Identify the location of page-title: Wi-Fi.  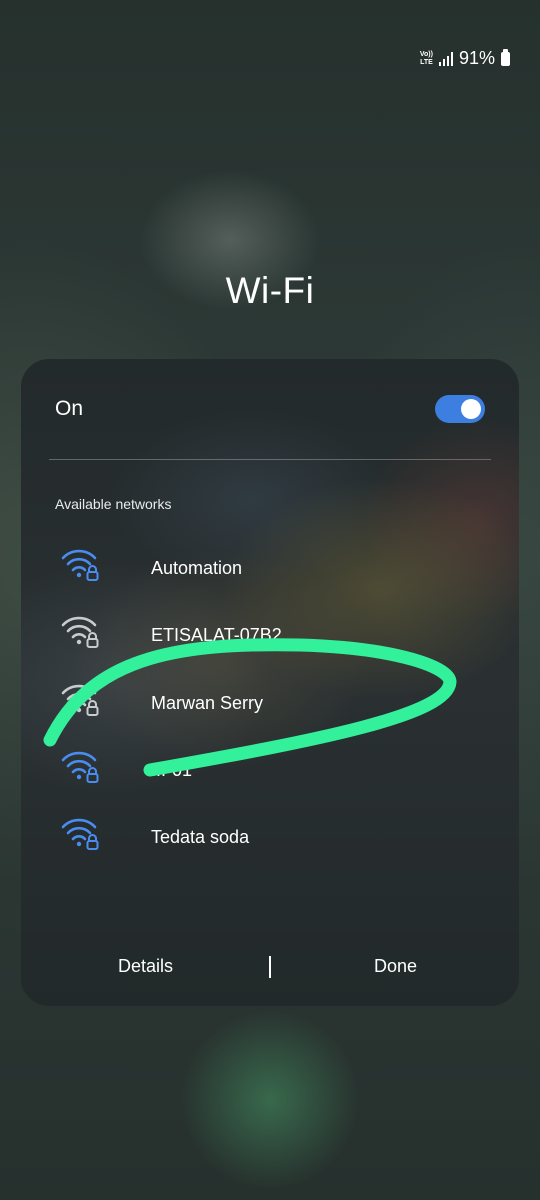
(270, 290).